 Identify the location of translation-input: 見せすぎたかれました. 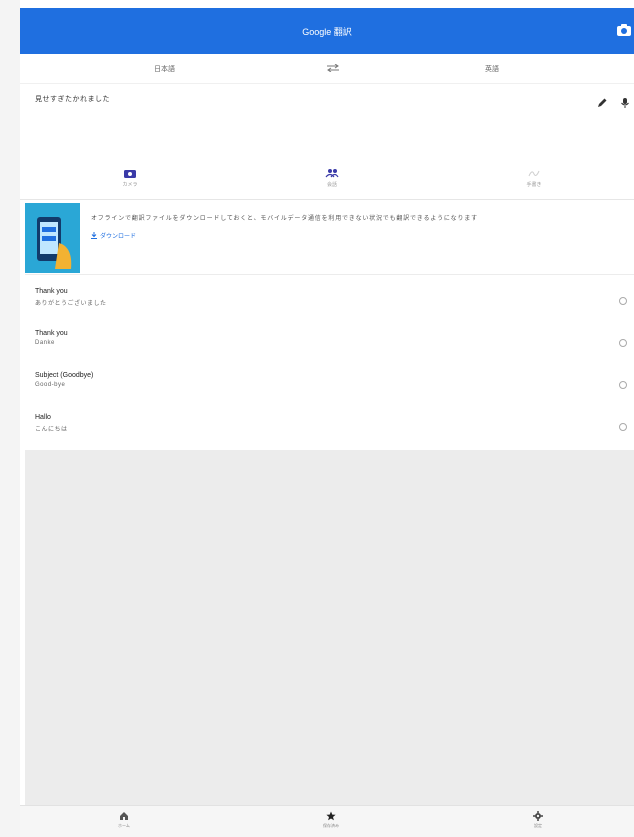
(327, 124).